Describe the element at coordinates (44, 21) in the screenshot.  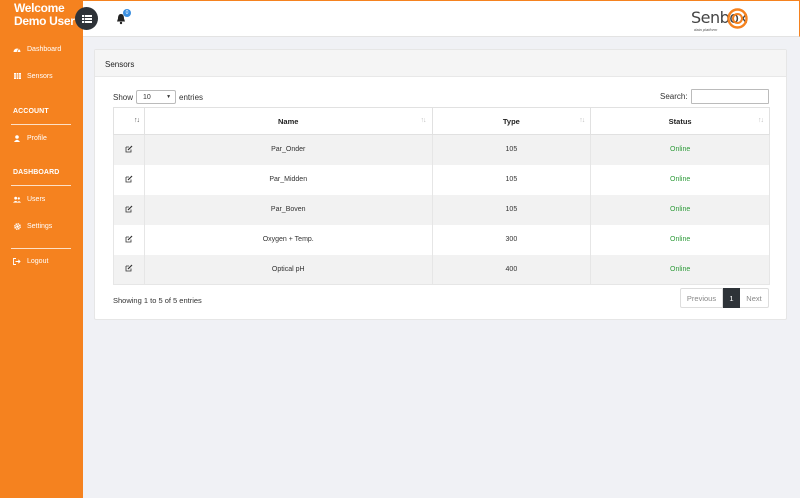
I see `user-name: Demo User` at that location.